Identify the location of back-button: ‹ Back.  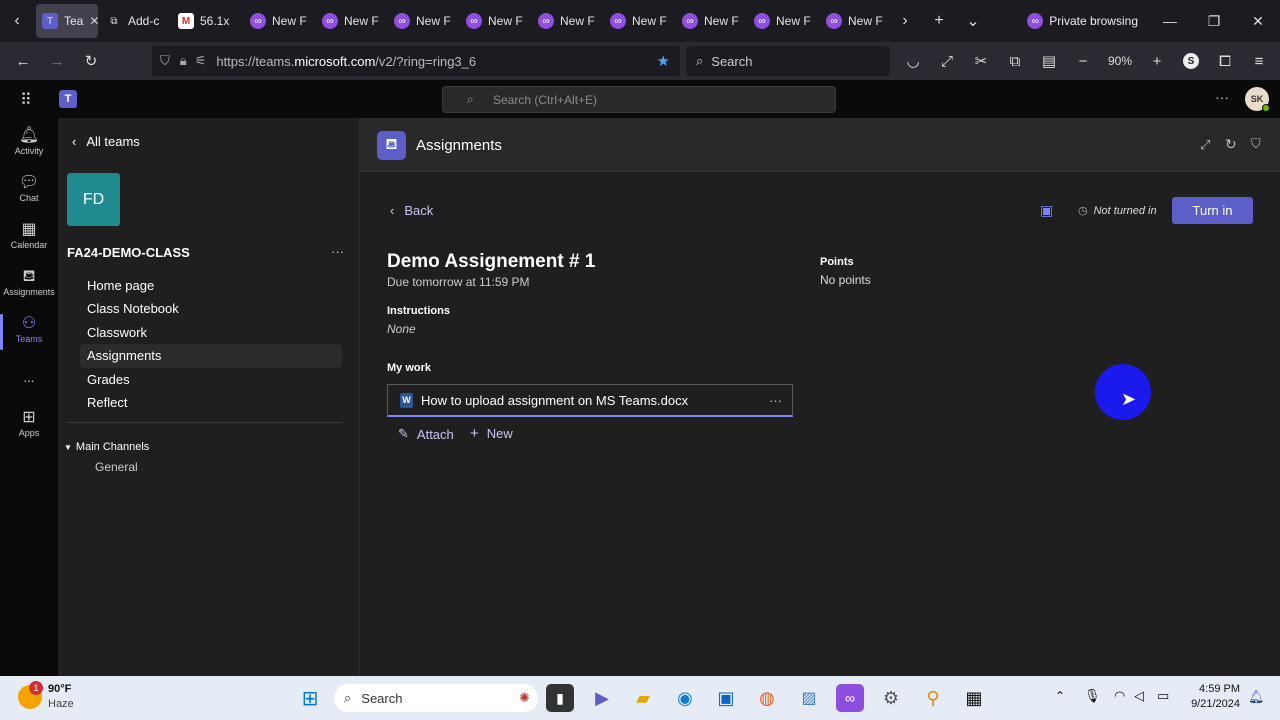
(411, 210).